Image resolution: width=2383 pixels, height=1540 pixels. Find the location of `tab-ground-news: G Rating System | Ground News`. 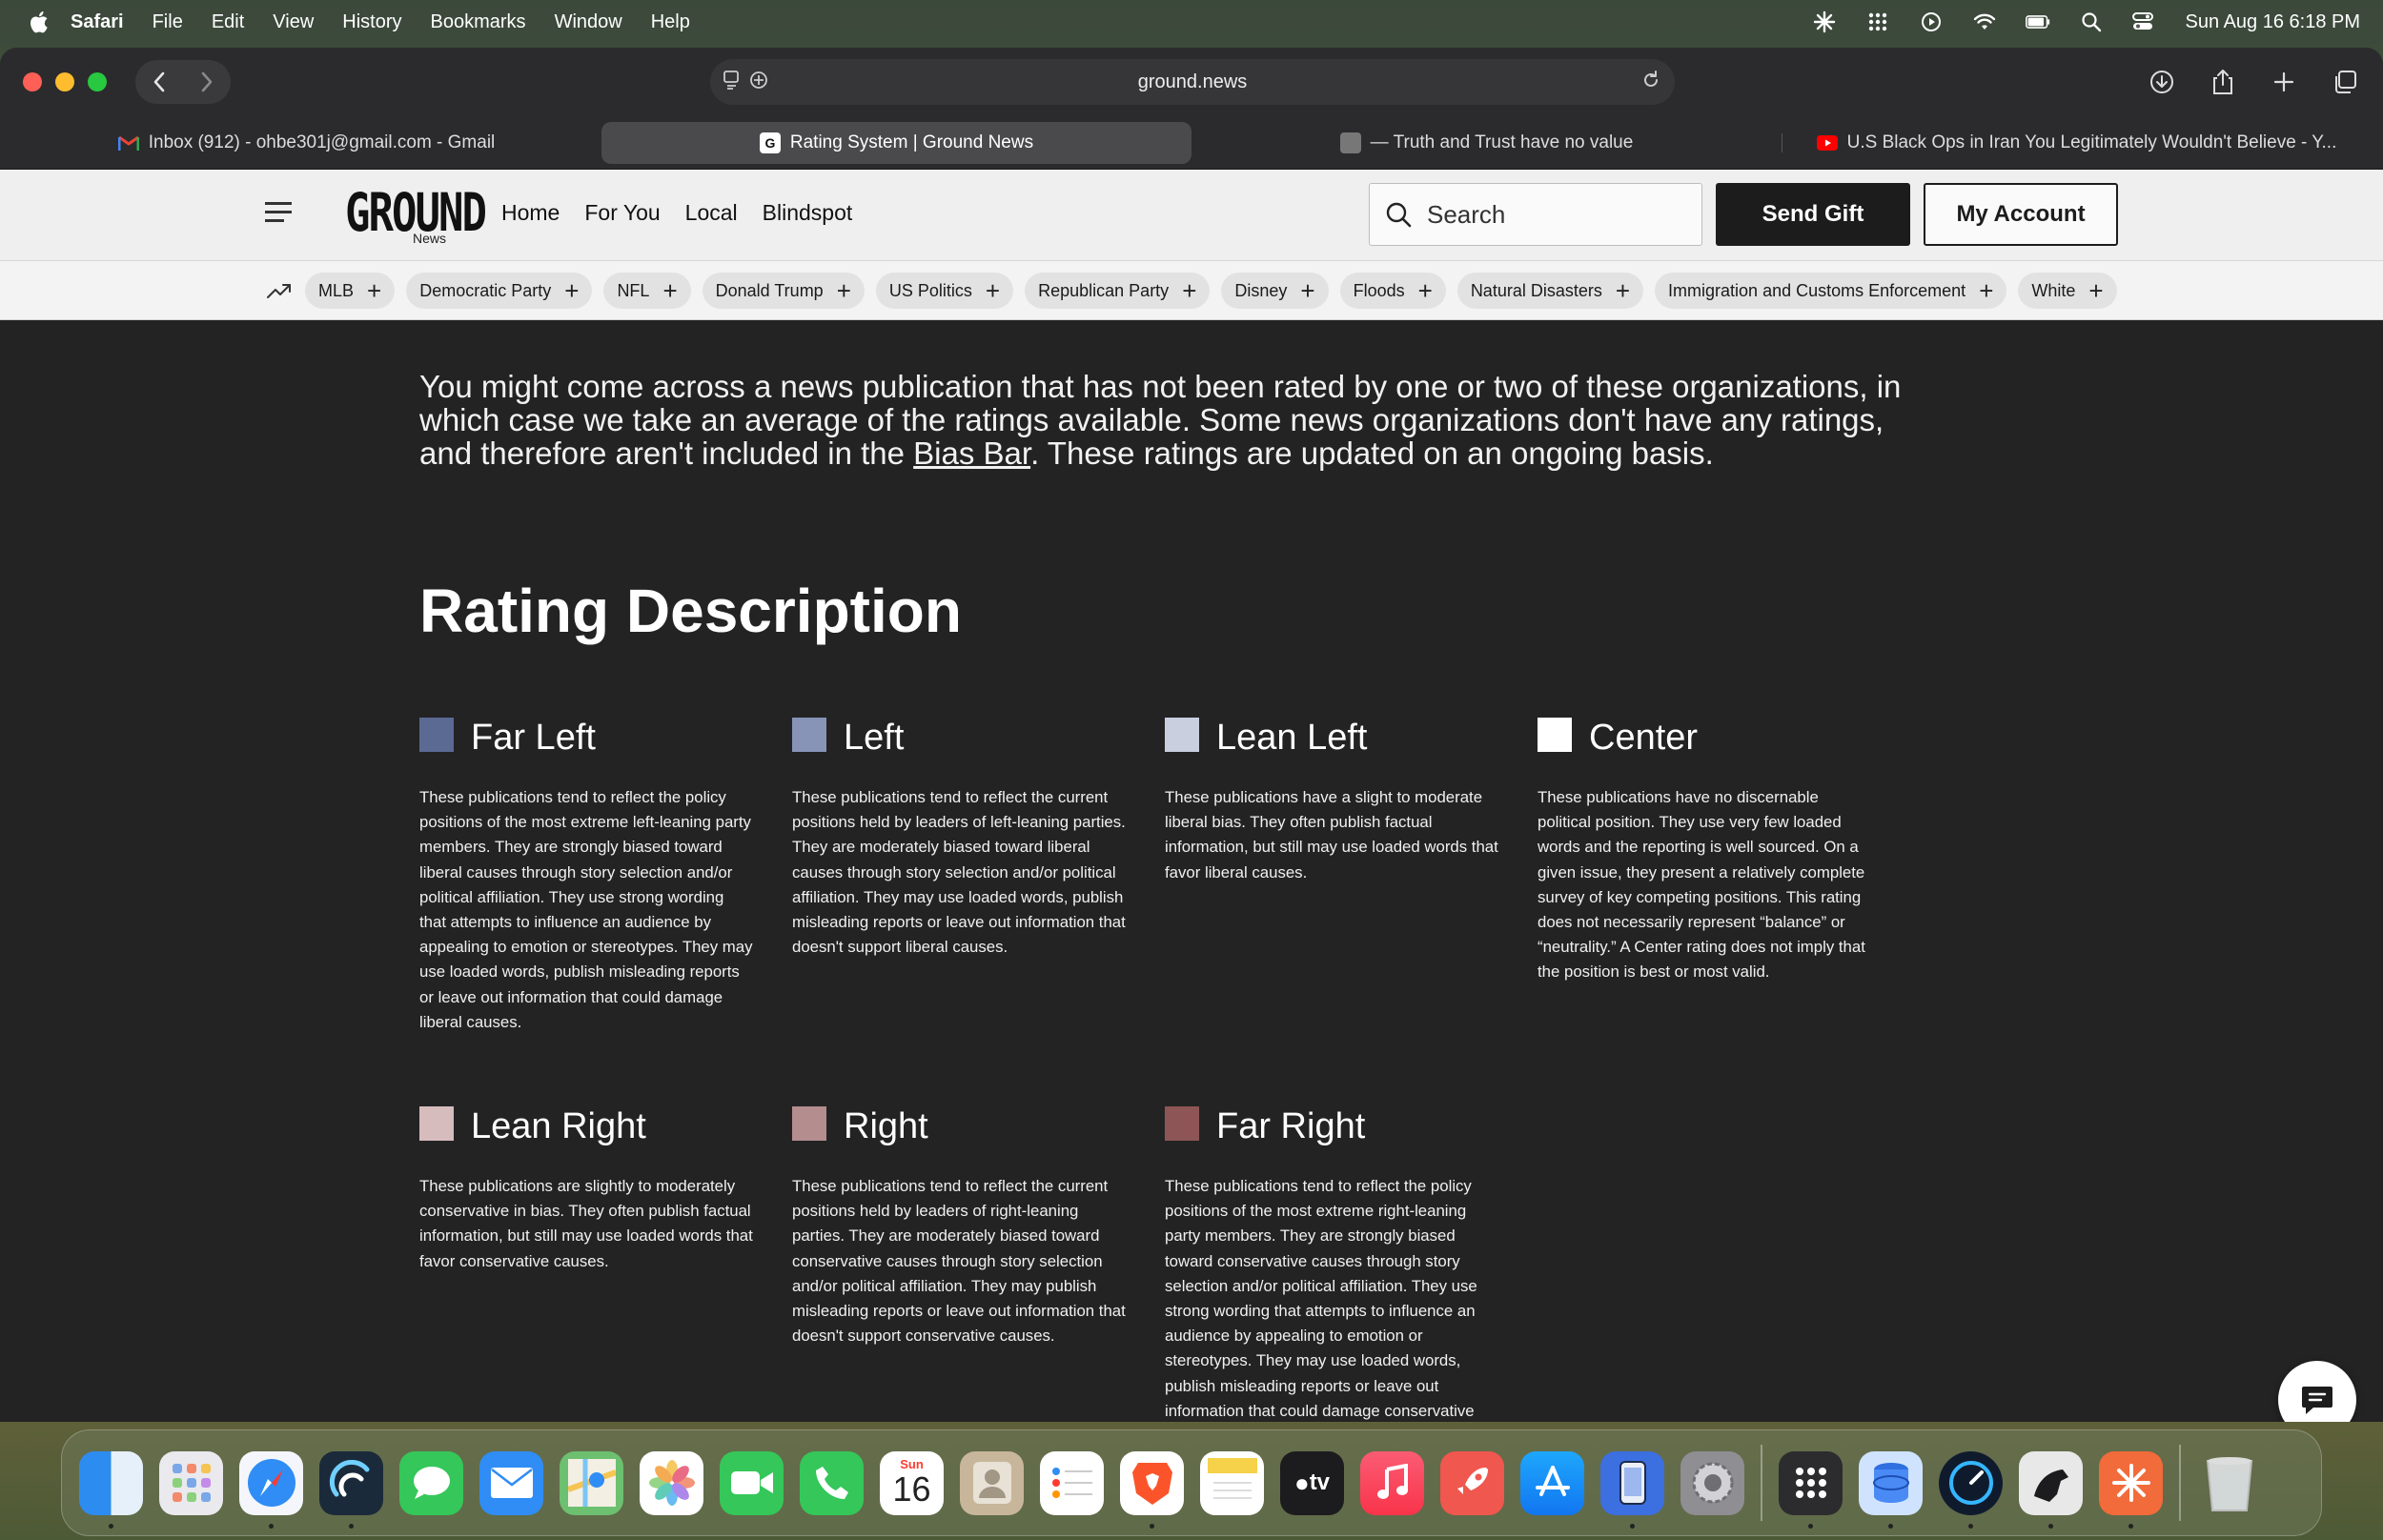

tab-ground-news: G Rating System | Ground News is located at coordinates (897, 142).